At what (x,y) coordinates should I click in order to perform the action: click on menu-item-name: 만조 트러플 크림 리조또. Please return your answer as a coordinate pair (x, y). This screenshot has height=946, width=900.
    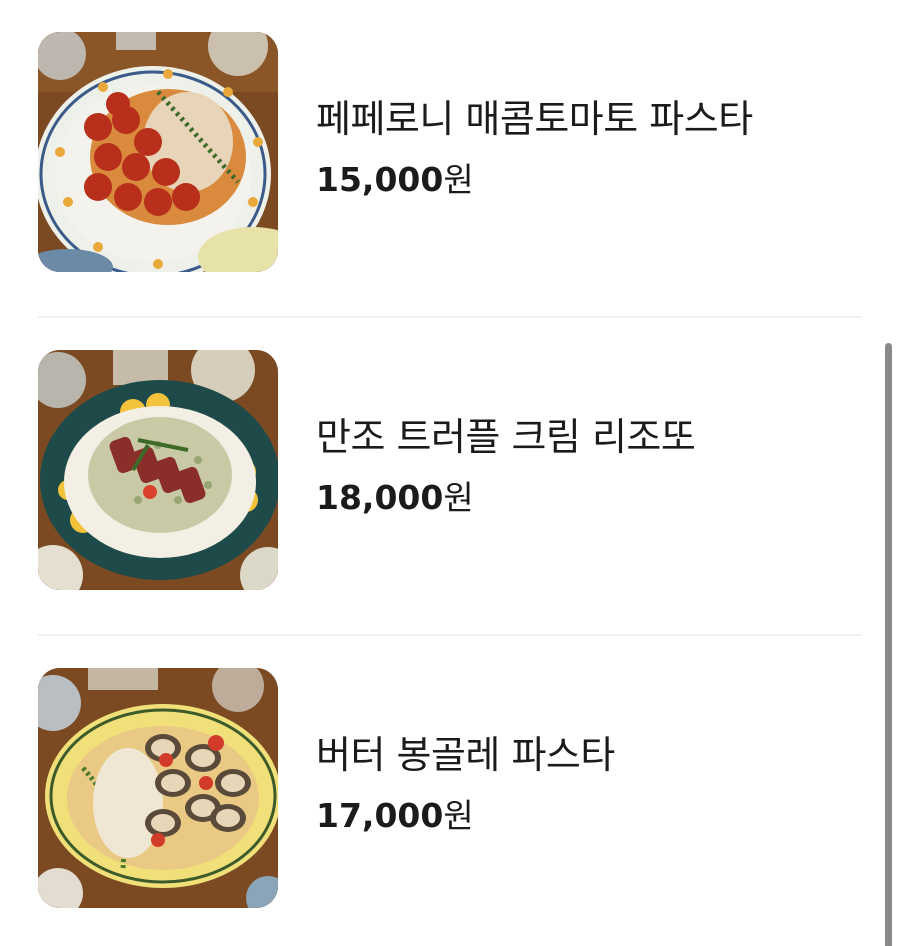
    Looking at the image, I should click on (506, 437).